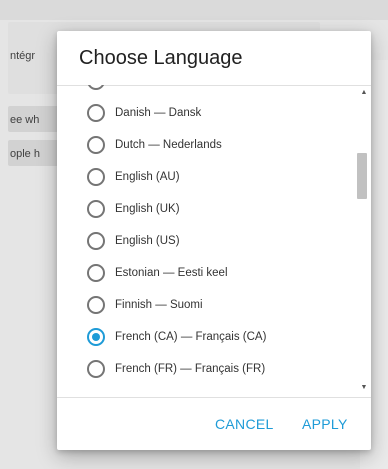 Image resolution: width=388 pixels, height=469 pixels. What do you see at coordinates (207, 241) in the screenshot?
I see `language-option-english-us: English (US)` at bounding box center [207, 241].